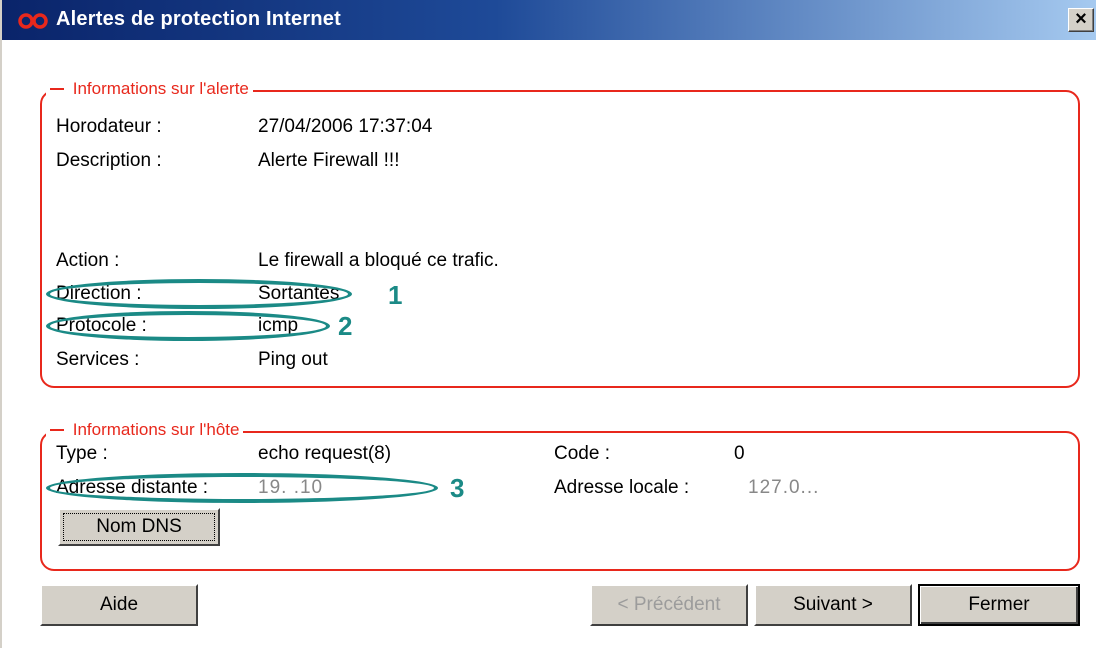 This screenshot has width=1096, height=648. Describe the element at coordinates (739, 453) in the screenshot. I see `code-value: 0` at that location.